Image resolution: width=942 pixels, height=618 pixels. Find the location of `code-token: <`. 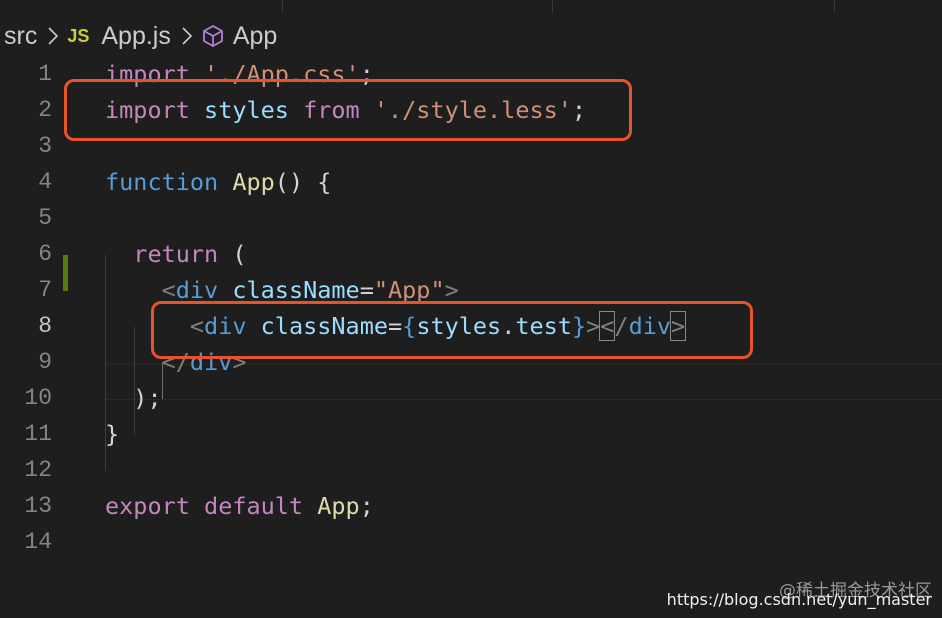

code-token: < is located at coordinates (168, 290).